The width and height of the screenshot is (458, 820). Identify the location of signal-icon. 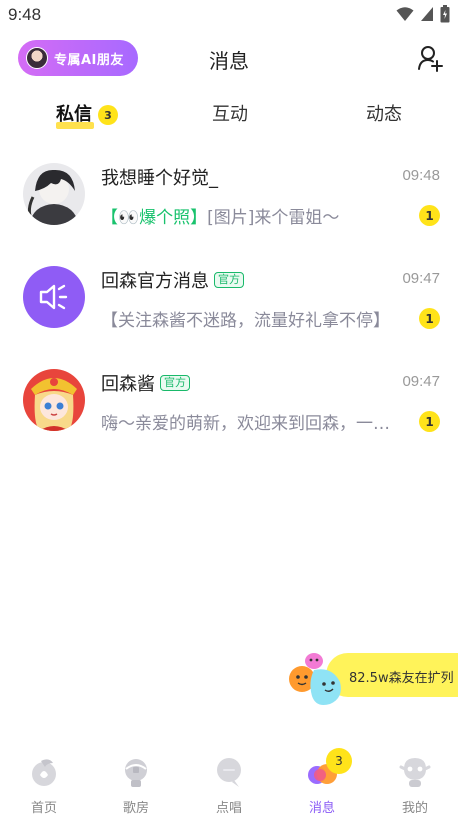
(427, 14).